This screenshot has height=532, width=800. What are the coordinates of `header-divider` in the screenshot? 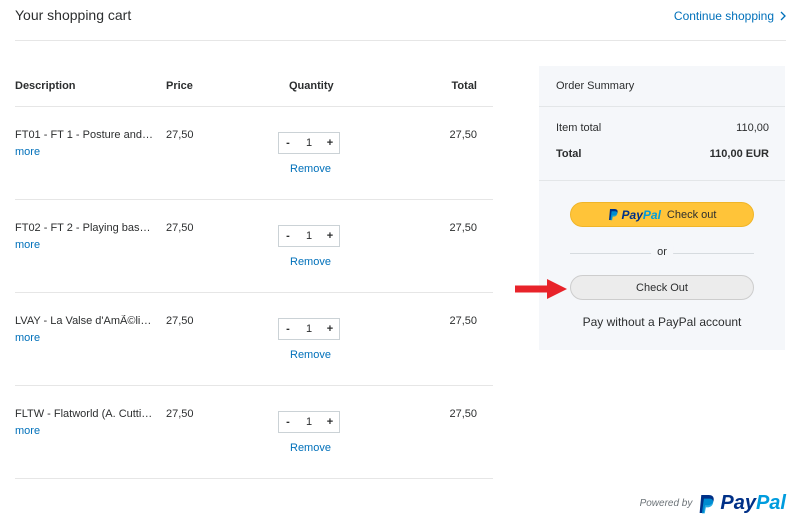 It's located at (400, 40).